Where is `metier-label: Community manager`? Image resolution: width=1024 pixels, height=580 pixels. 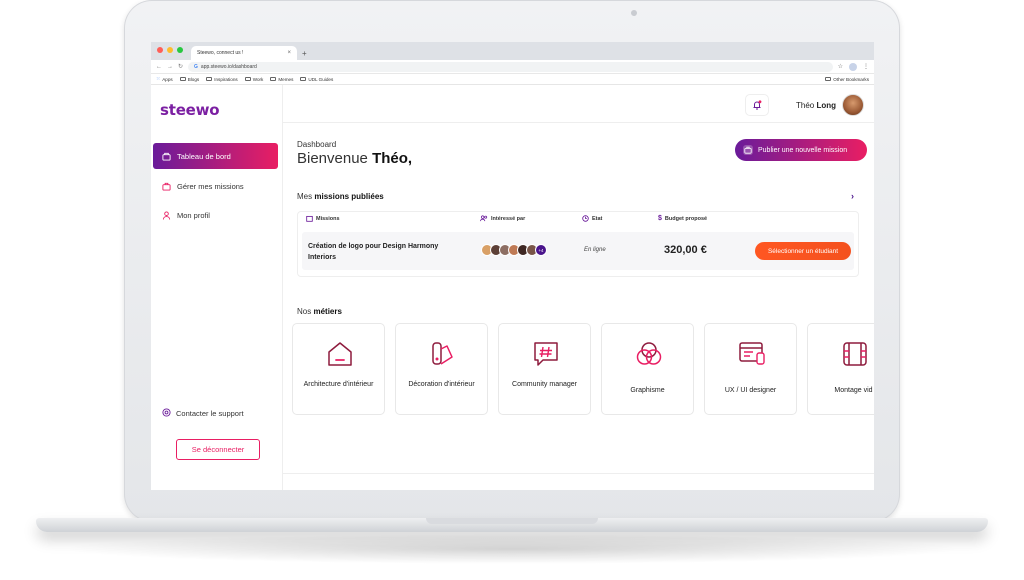
metier-label: Community manager is located at coordinates (544, 384).